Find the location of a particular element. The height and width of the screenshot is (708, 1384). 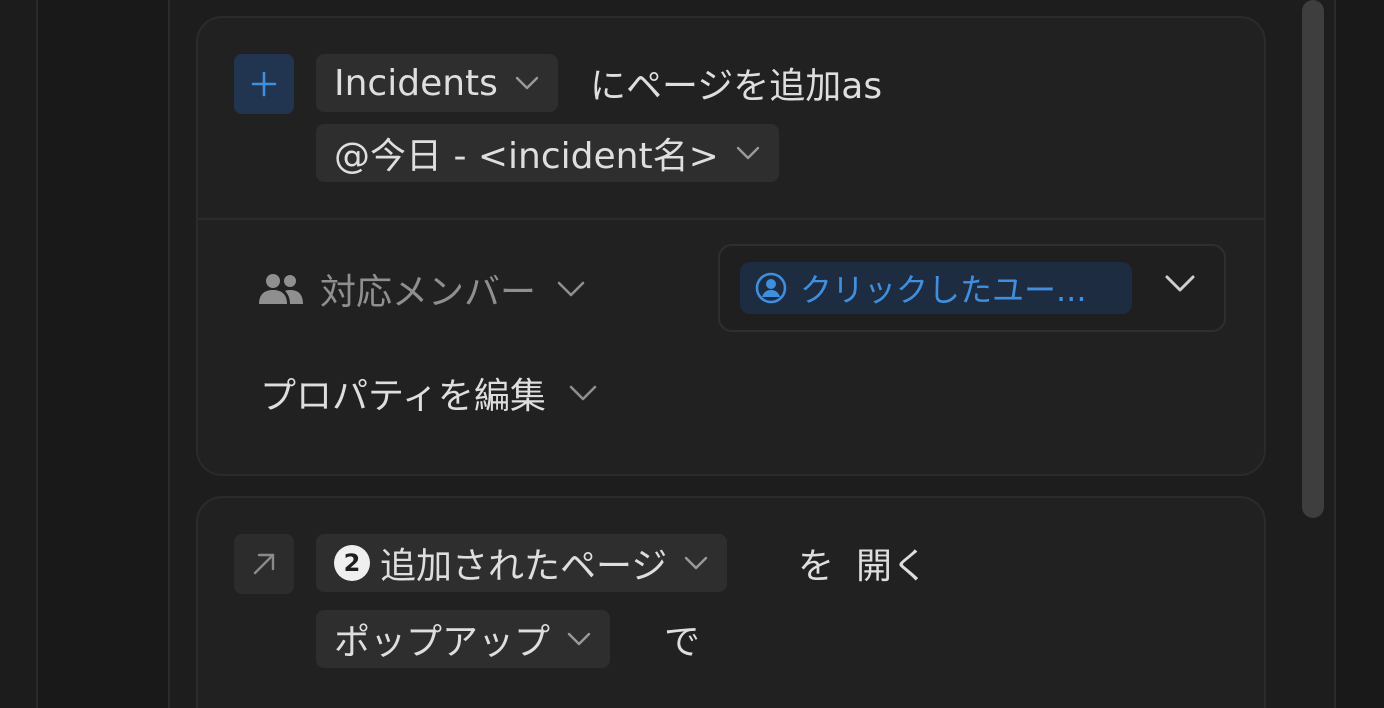

add-page-connector-text: にページを追加as is located at coordinates (736, 86).